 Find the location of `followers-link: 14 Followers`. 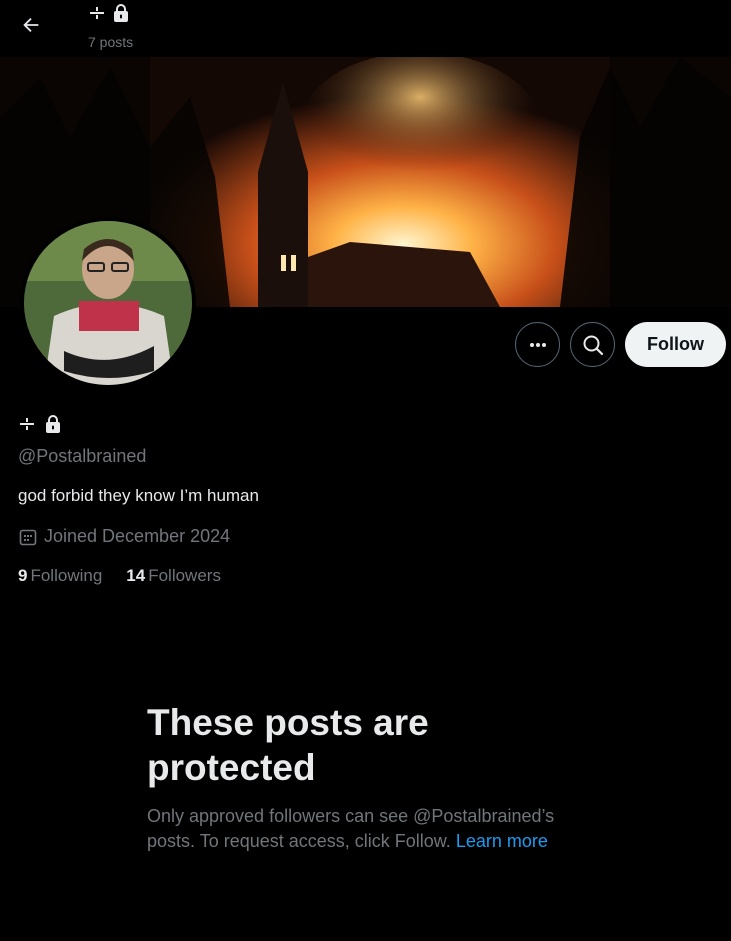

followers-link: 14 Followers is located at coordinates (173, 576).